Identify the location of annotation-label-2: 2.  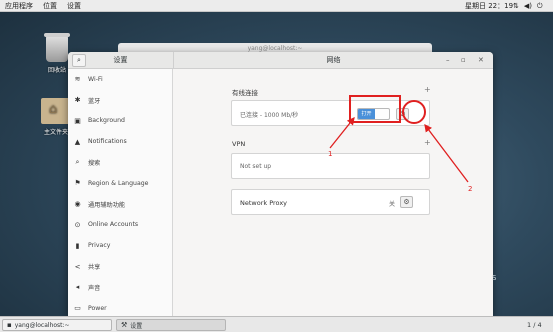
(470, 189).